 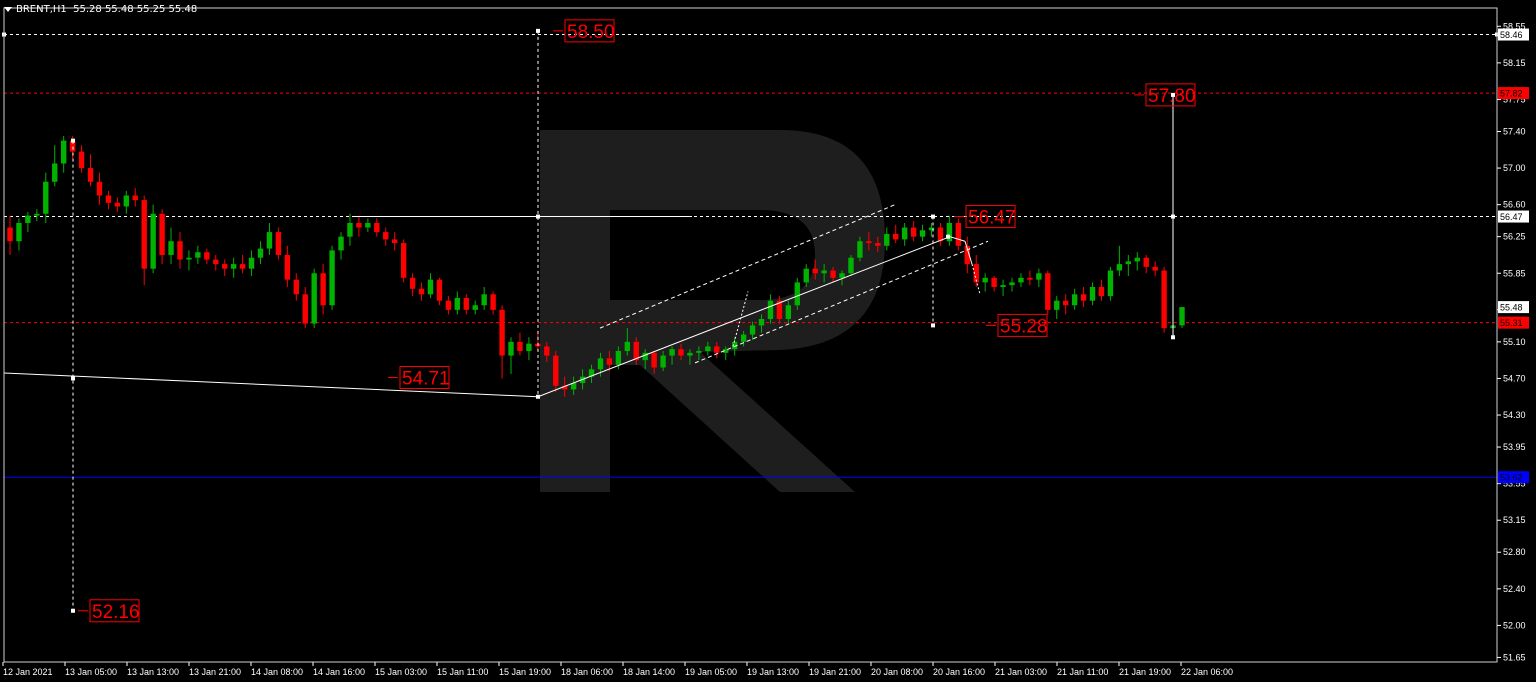 What do you see at coordinates (1514, 63) in the screenshot?
I see `y-tick-label: 58.15` at bounding box center [1514, 63].